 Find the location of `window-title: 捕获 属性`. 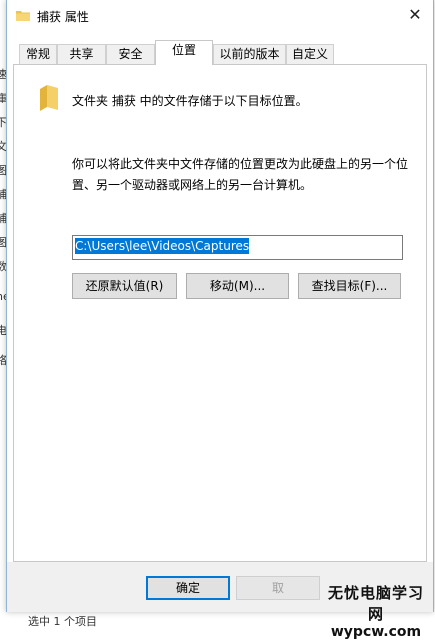

window-title: 捕获 属性 is located at coordinates (63, 17).